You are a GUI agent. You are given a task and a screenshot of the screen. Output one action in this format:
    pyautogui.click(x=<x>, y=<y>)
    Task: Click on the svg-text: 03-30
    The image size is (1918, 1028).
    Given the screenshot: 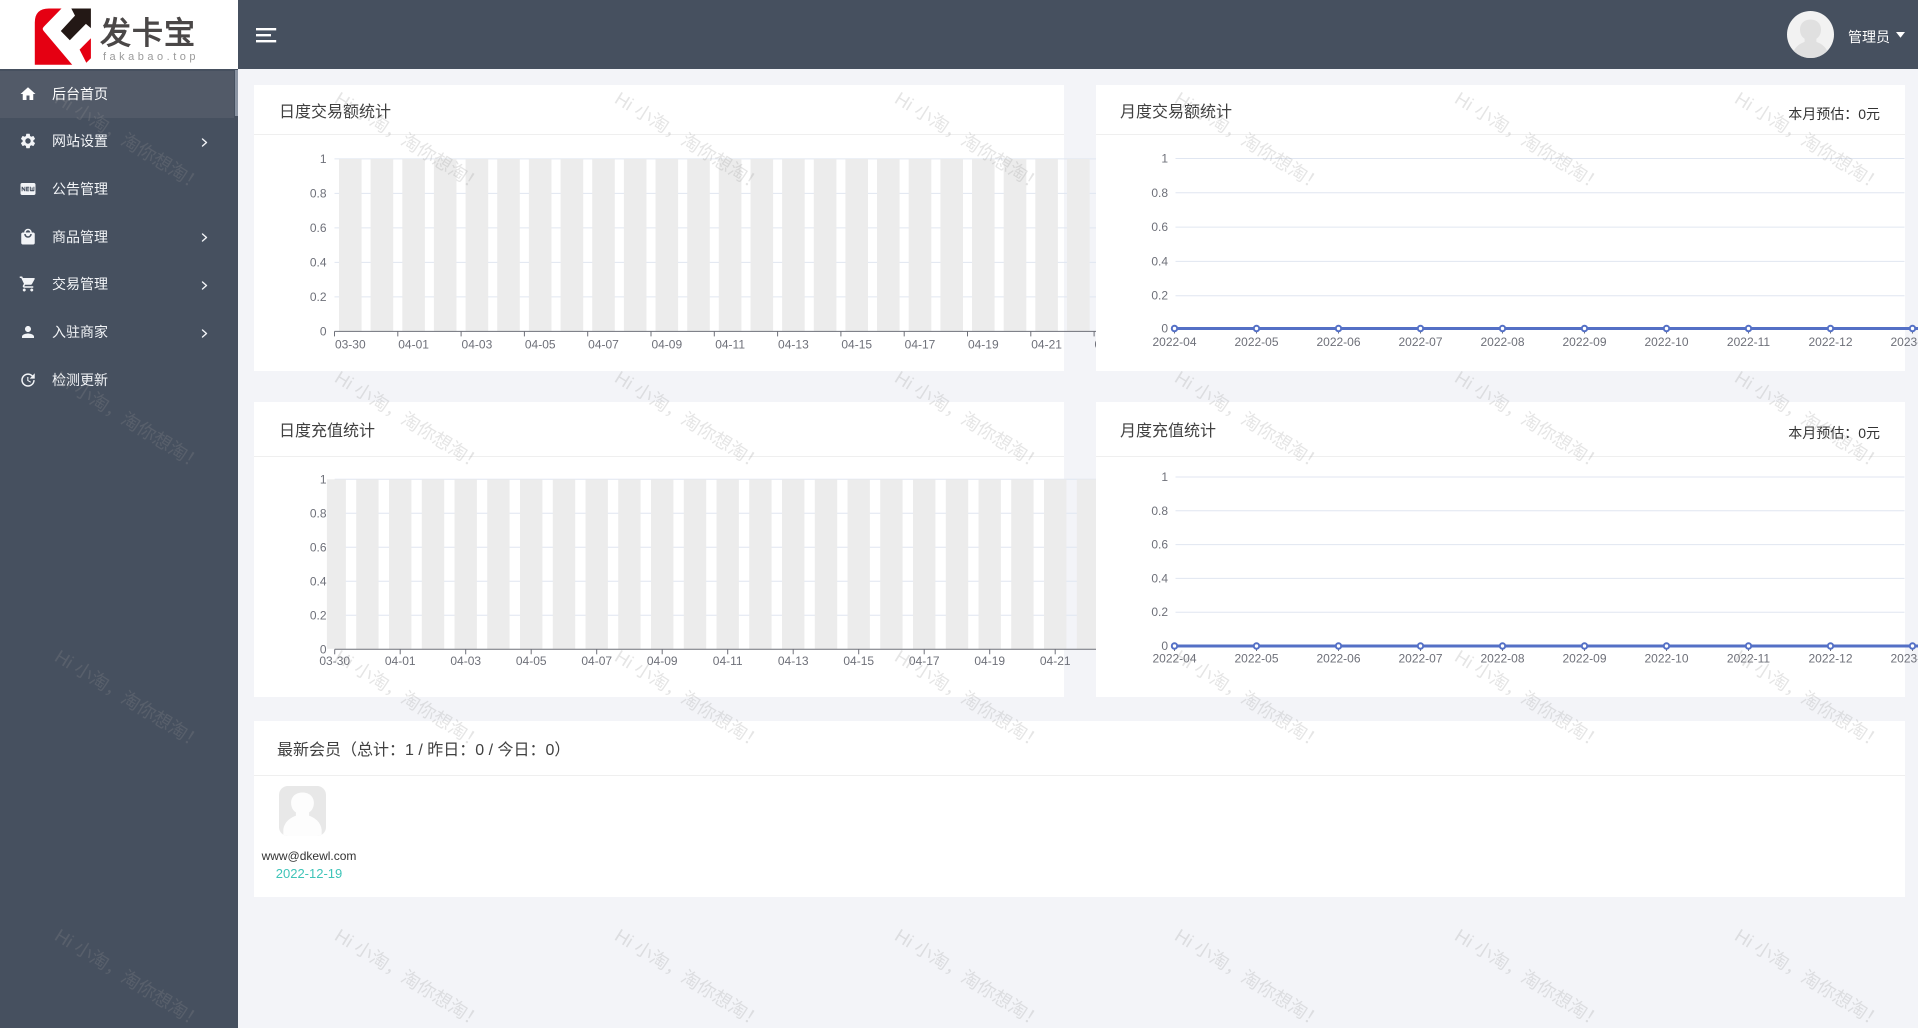 What is the action you would take?
    pyautogui.click(x=350, y=345)
    